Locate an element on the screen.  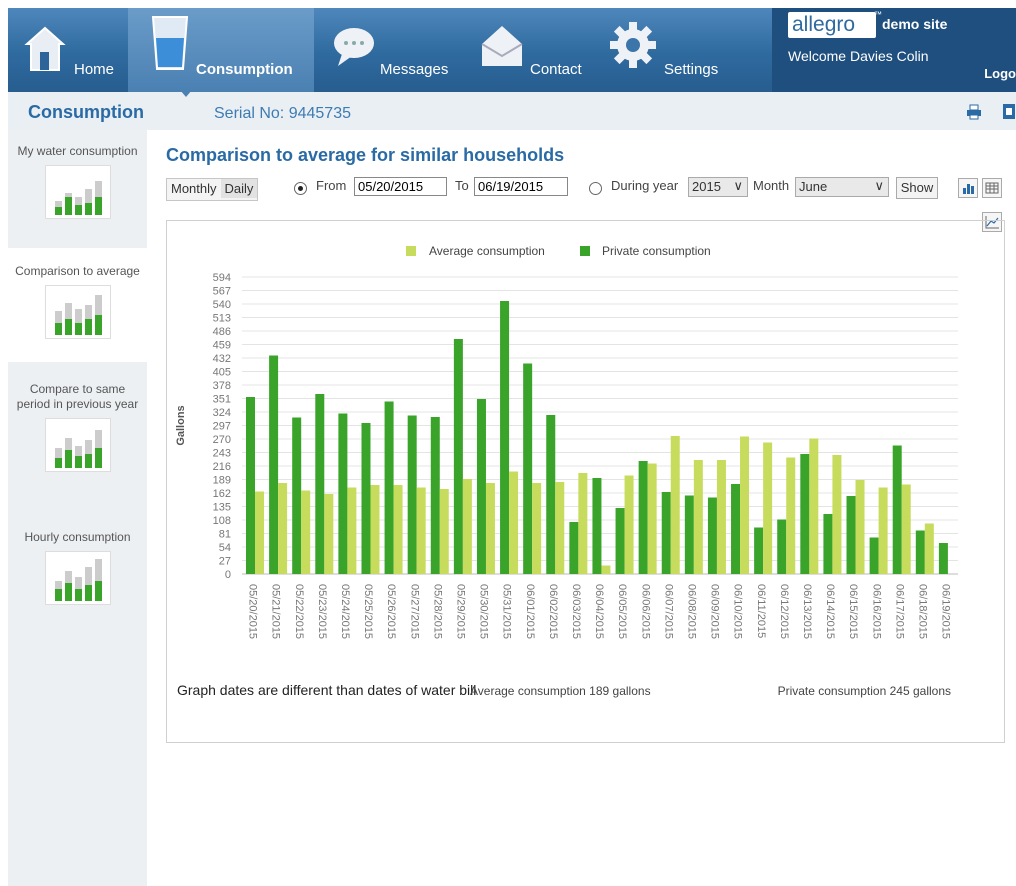
nav-home: Home is located at coordinates (68, 50).